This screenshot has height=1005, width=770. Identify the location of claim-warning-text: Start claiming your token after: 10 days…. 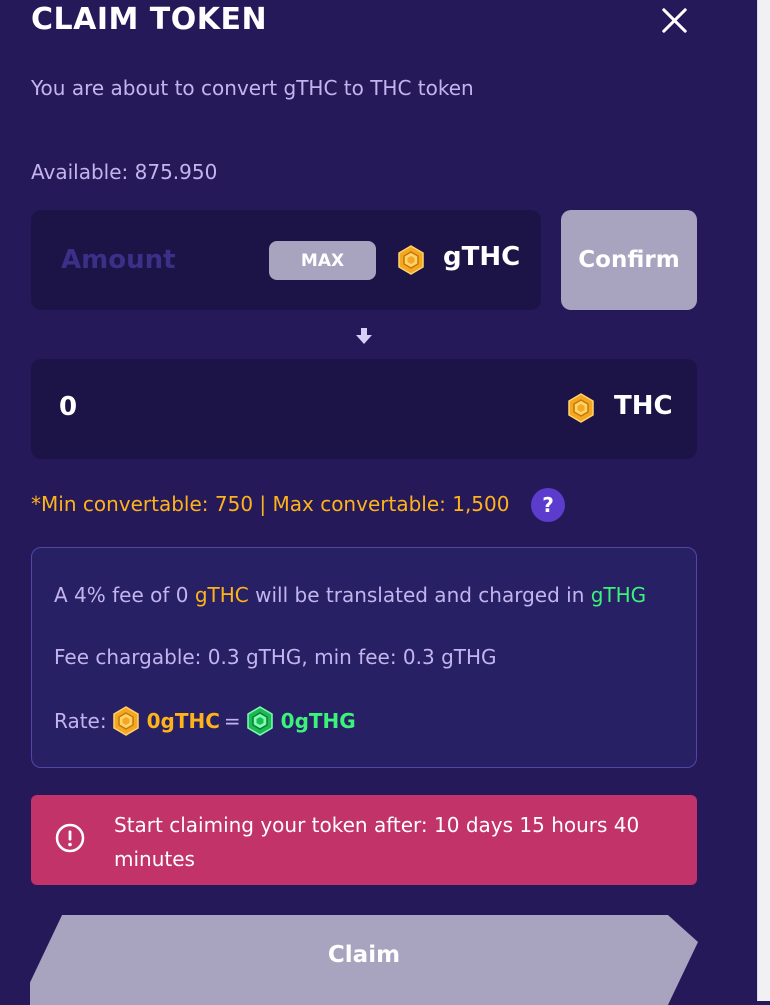
(377, 842).